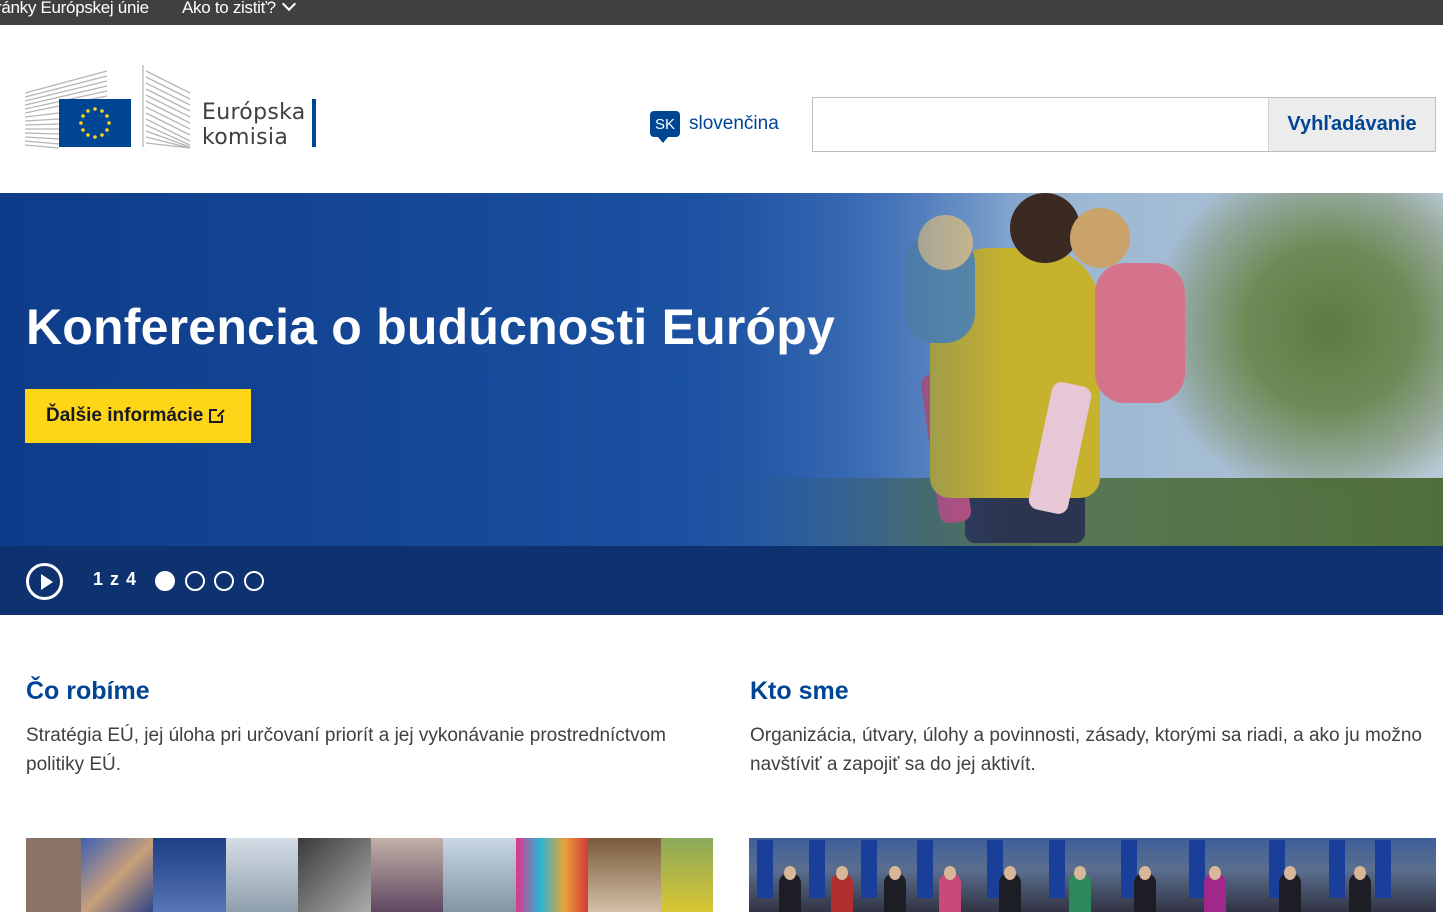  What do you see at coordinates (172, 107) in the screenshot?
I see `european-commission-logo: Európska komisia` at bounding box center [172, 107].